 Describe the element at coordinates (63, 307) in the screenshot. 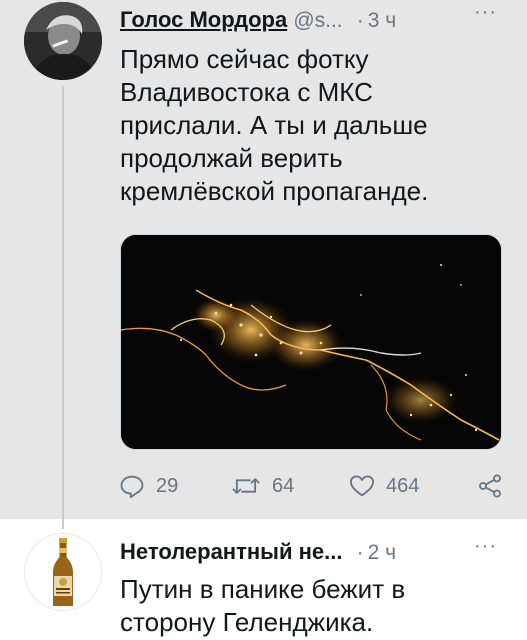

I see `thread-connector-line` at that location.